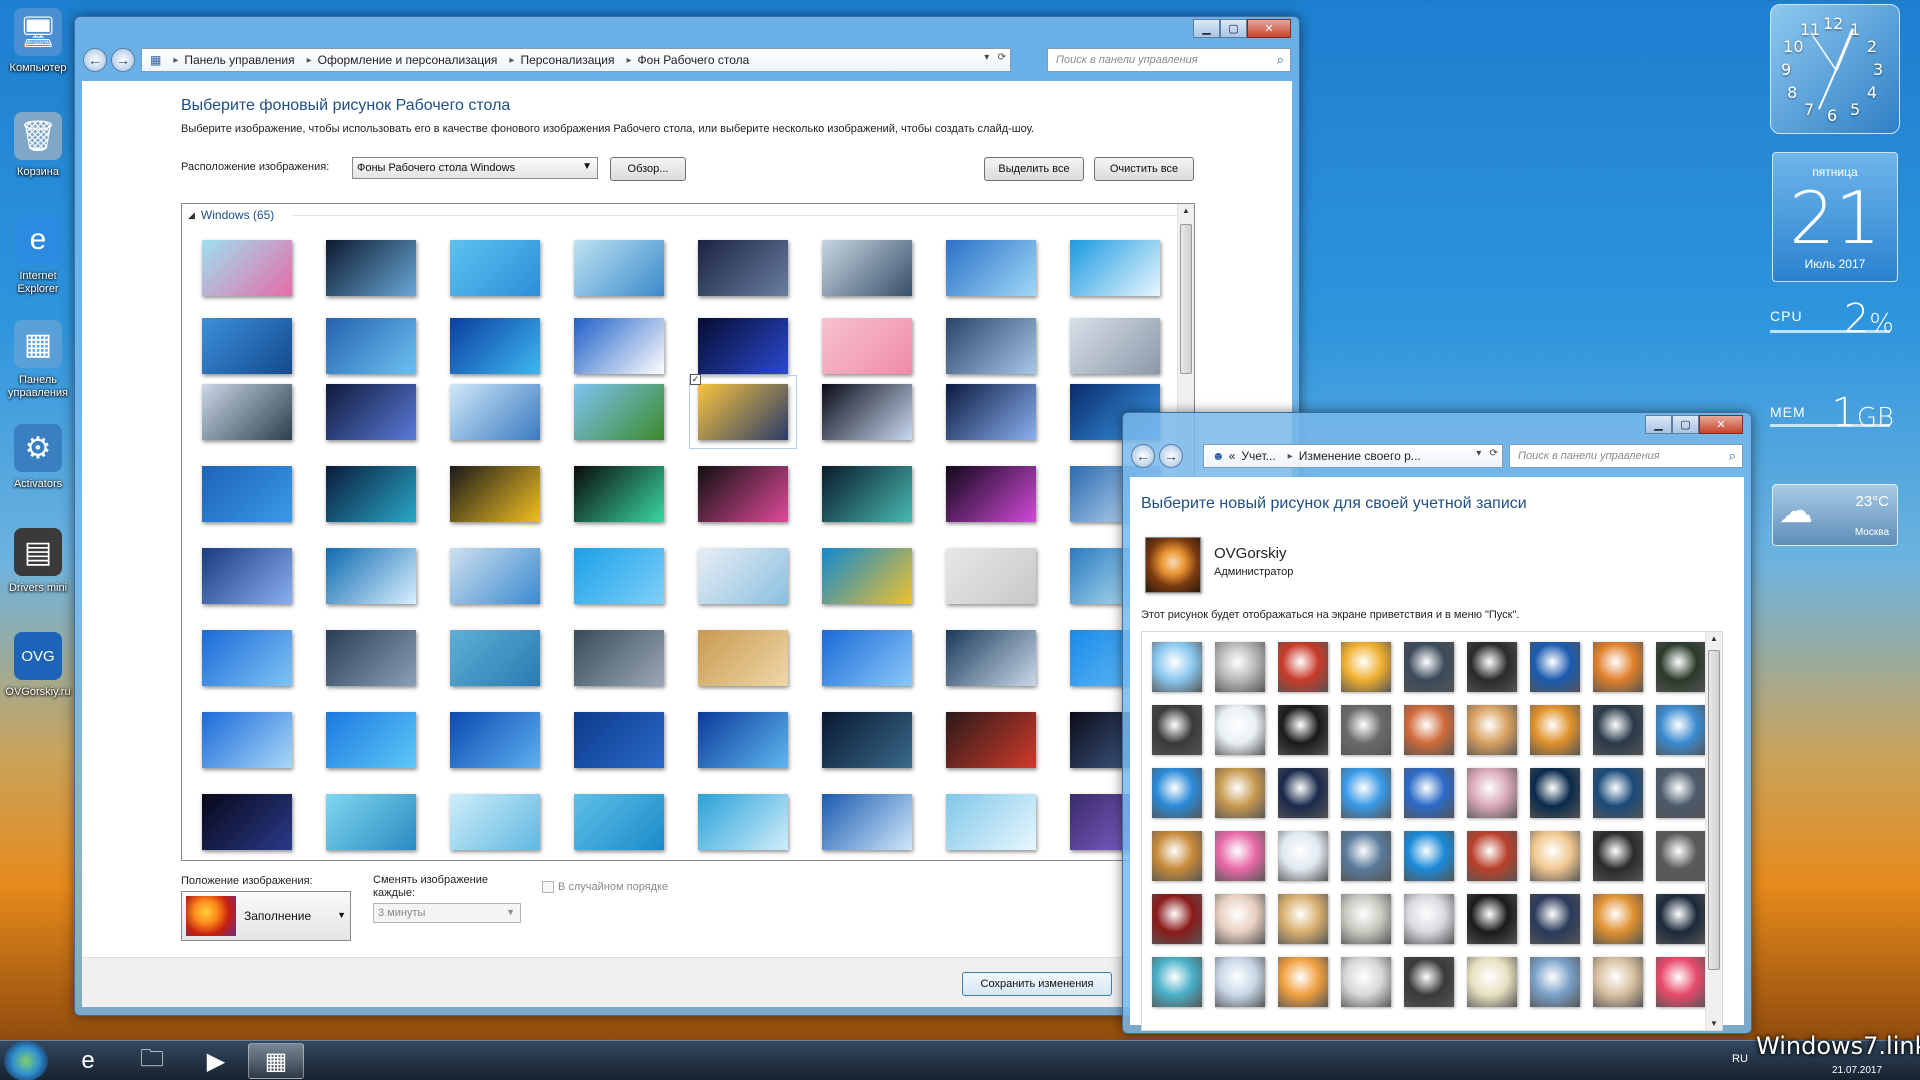  What do you see at coordinates (38, 468) in the screenshot?
I see `desktop-icon: ⚙ Activators` at bounding box center [38, 468].